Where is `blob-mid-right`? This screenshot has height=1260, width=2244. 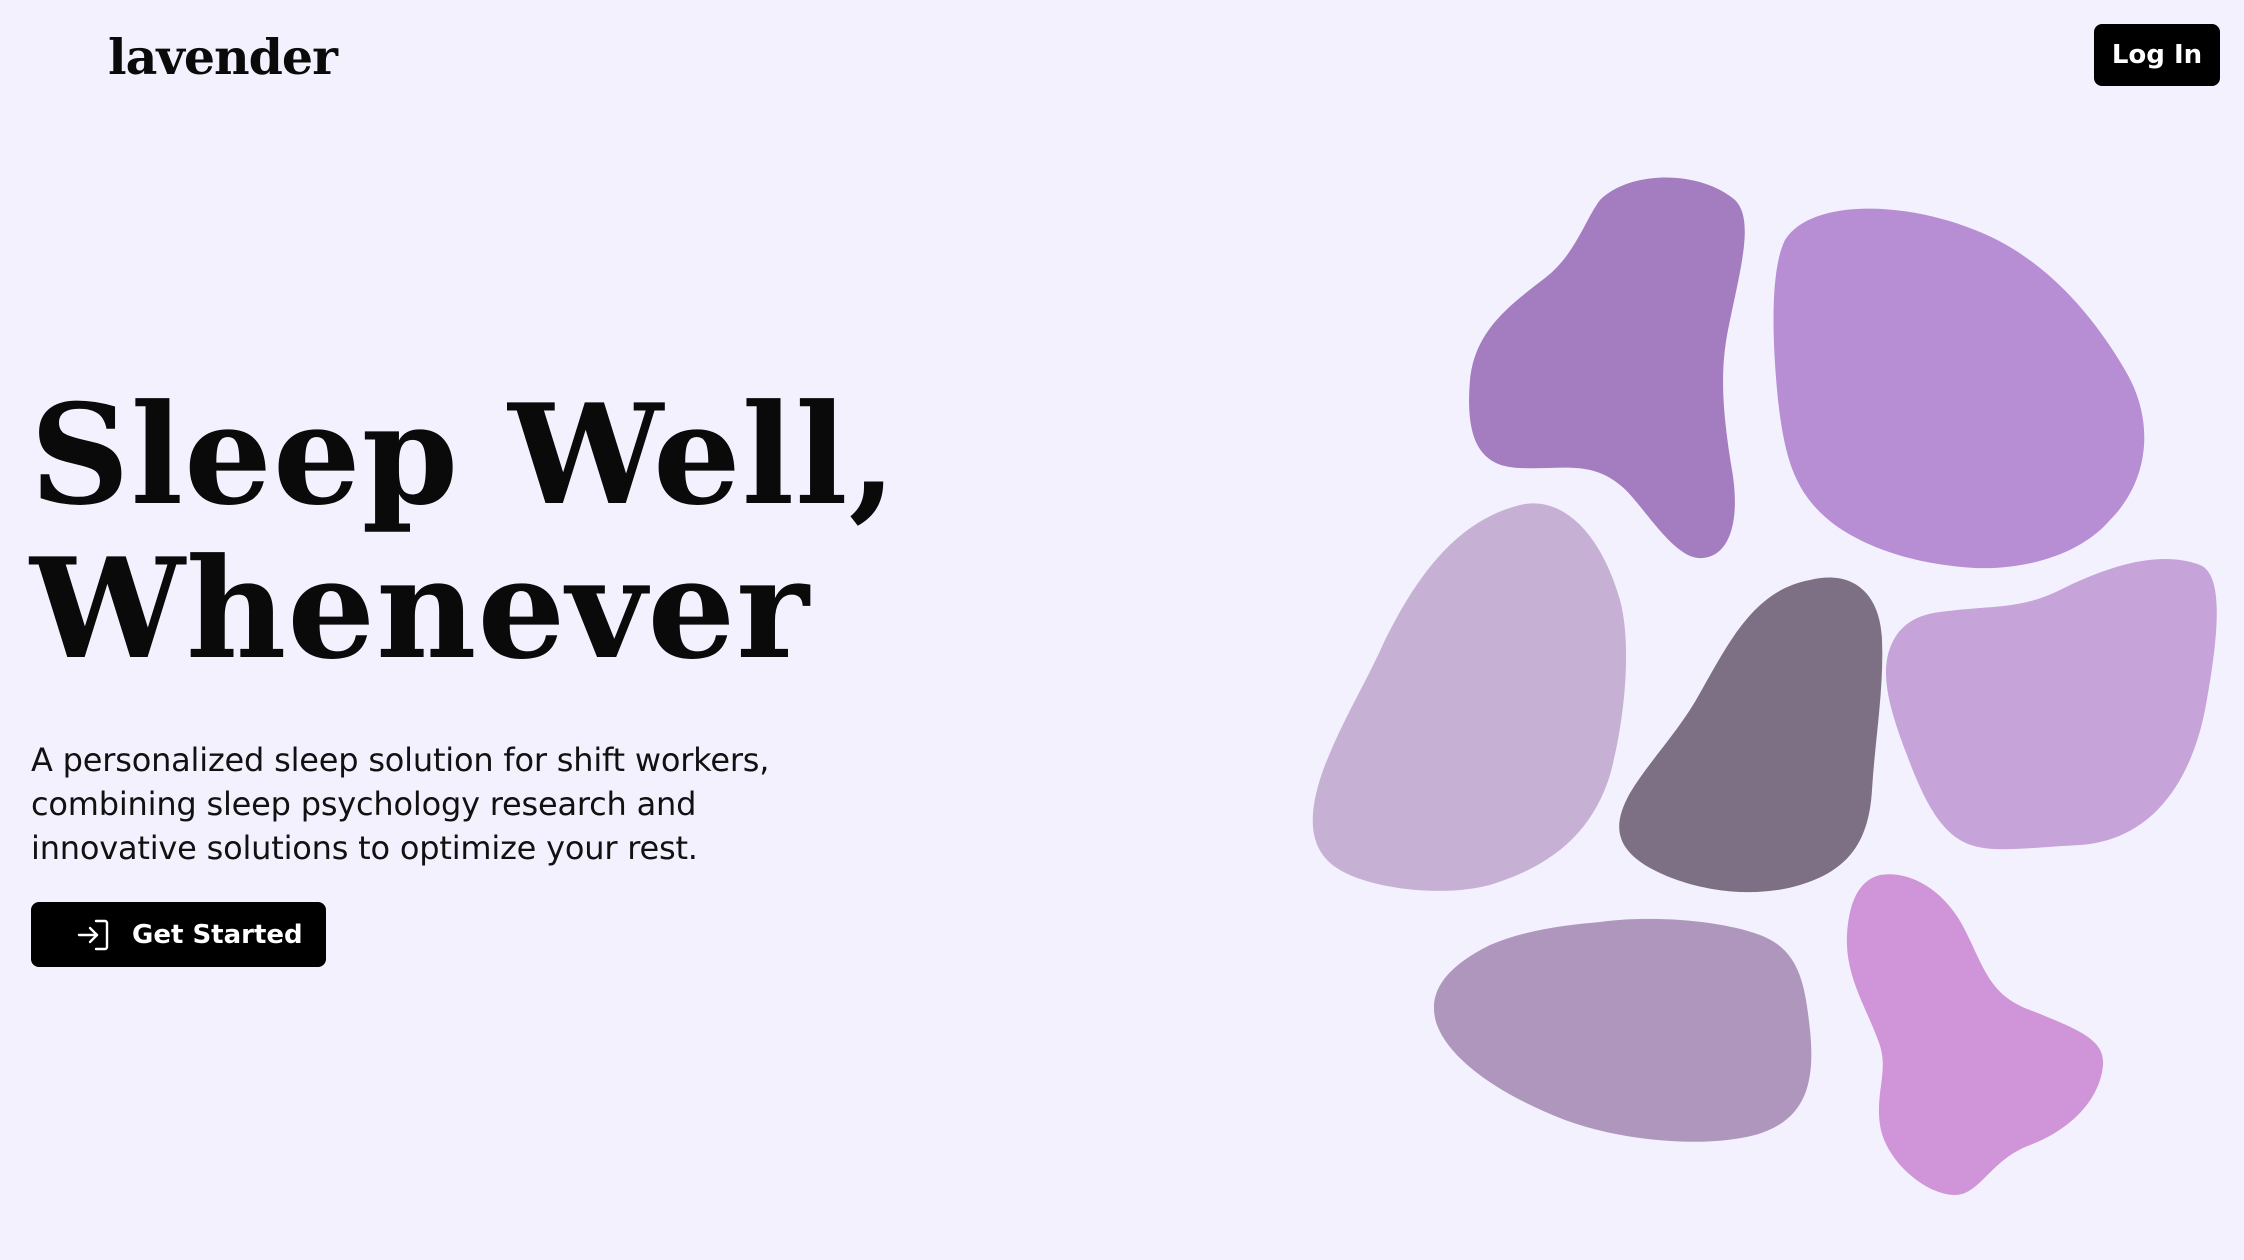 blob-mid-right is located at coordinates (2051, 704).